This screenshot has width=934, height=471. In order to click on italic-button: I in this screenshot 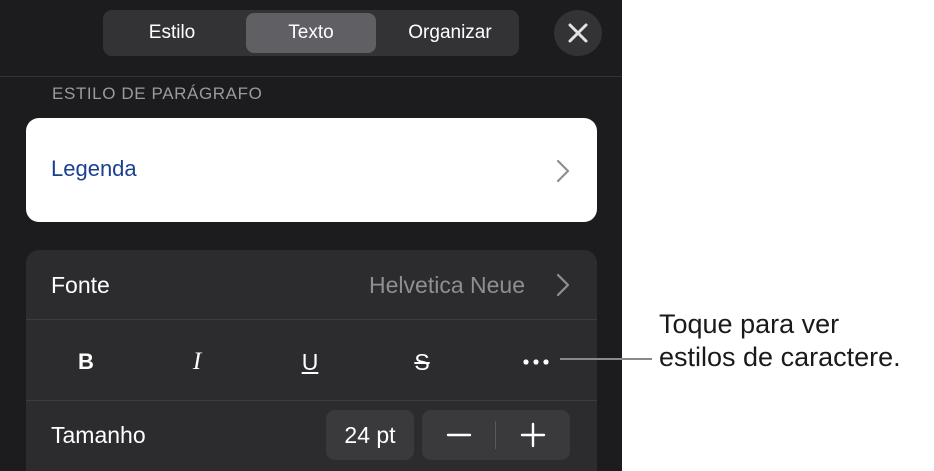, I will do `click(197, 362)`.